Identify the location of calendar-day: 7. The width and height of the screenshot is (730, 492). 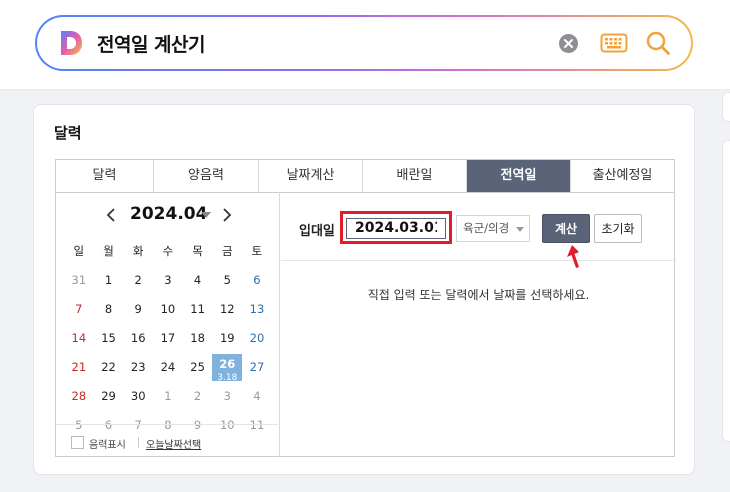
(79, 309).